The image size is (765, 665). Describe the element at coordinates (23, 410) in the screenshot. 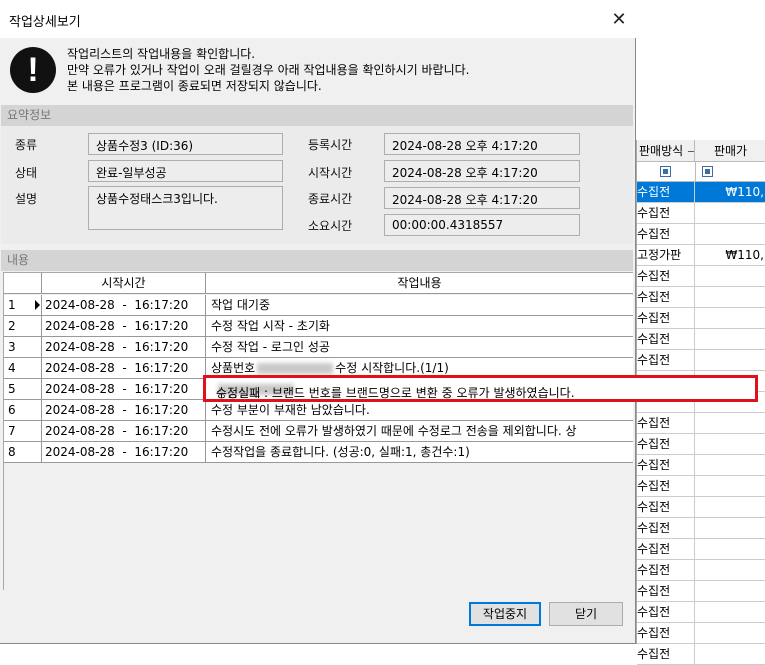

I see `row-number: 6` at that location.